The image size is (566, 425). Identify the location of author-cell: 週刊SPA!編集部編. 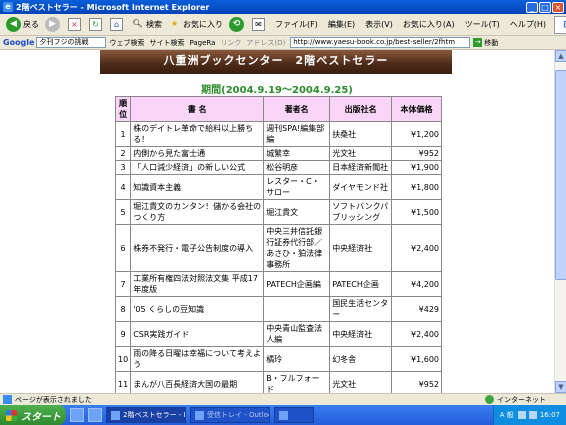
(297, 134).